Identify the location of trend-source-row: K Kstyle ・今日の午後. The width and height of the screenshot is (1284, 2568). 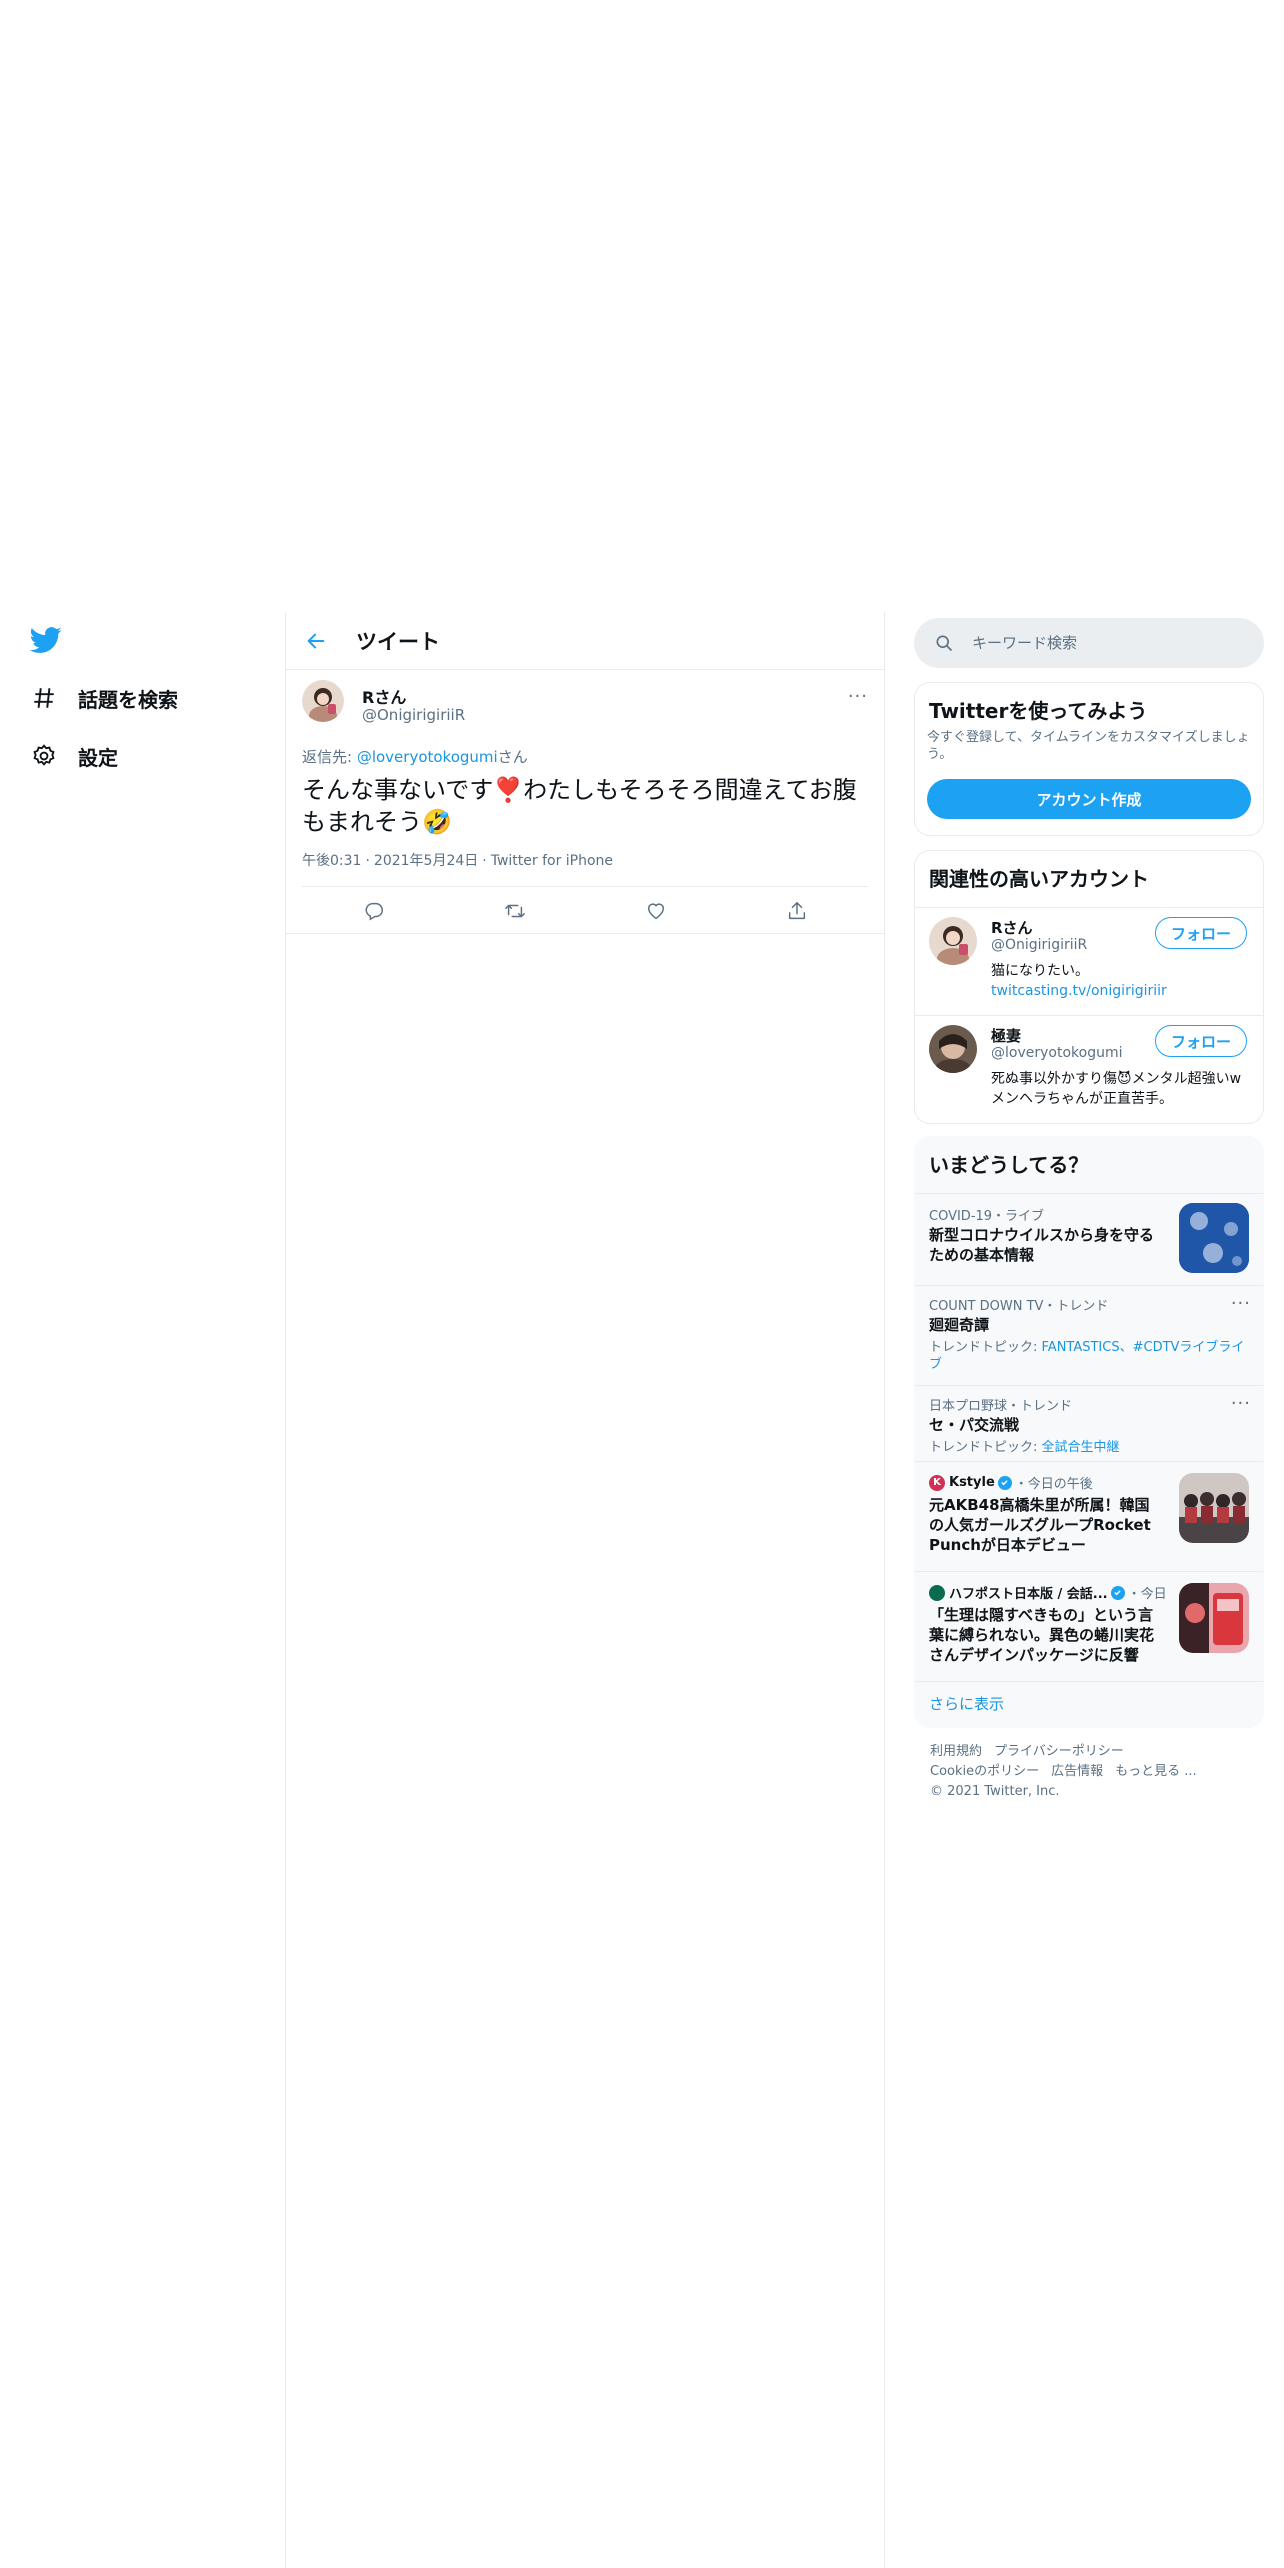
(1011, 1482).